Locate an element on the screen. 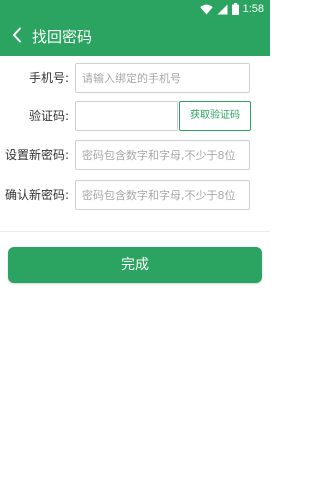  new-password-row: 设置新密码: is located at coordinates (135, 155).